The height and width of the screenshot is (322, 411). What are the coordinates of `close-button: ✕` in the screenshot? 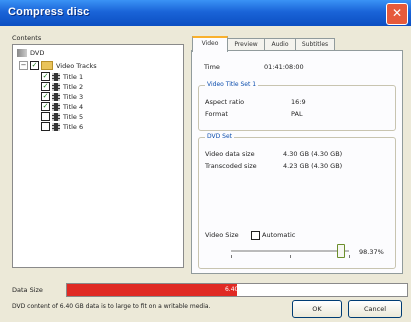 It's located at (397, 14).